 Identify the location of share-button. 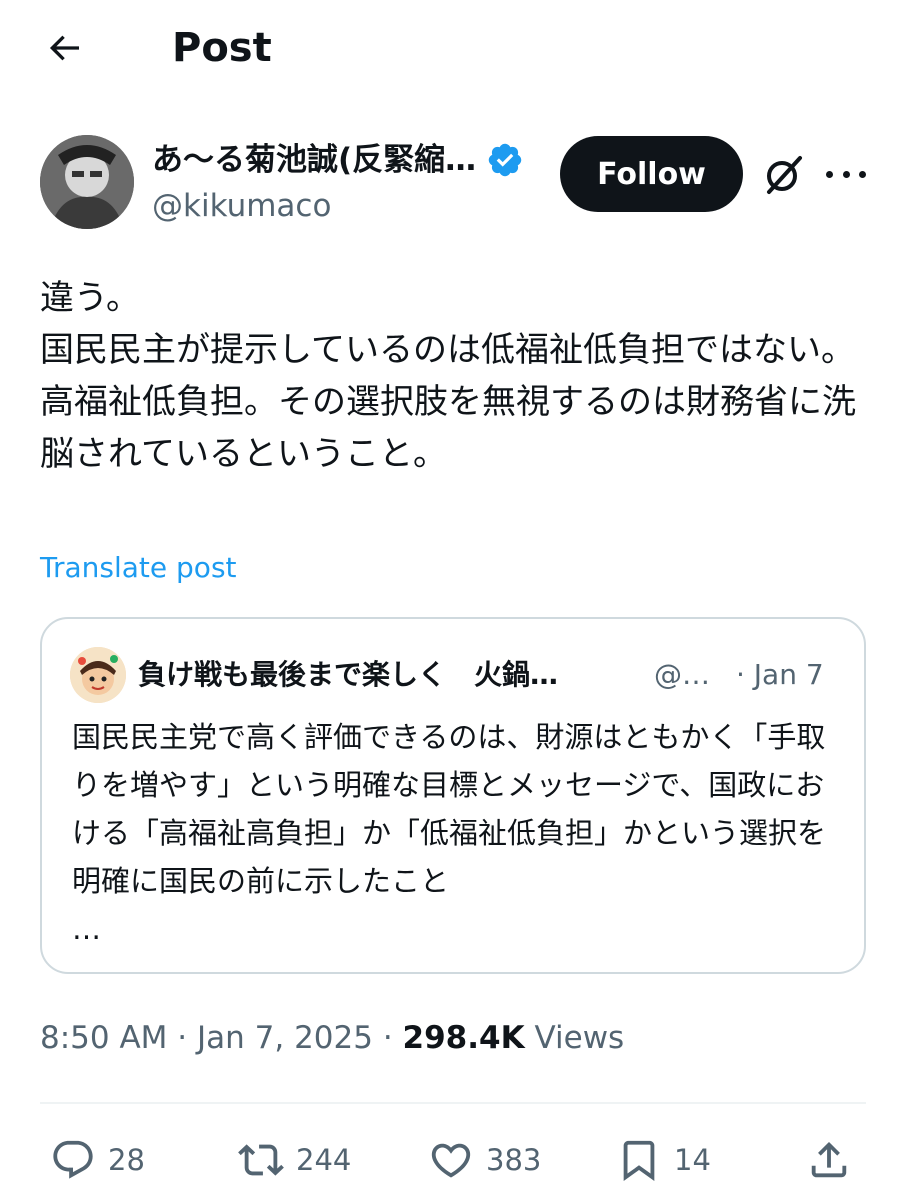
(829, 1160).